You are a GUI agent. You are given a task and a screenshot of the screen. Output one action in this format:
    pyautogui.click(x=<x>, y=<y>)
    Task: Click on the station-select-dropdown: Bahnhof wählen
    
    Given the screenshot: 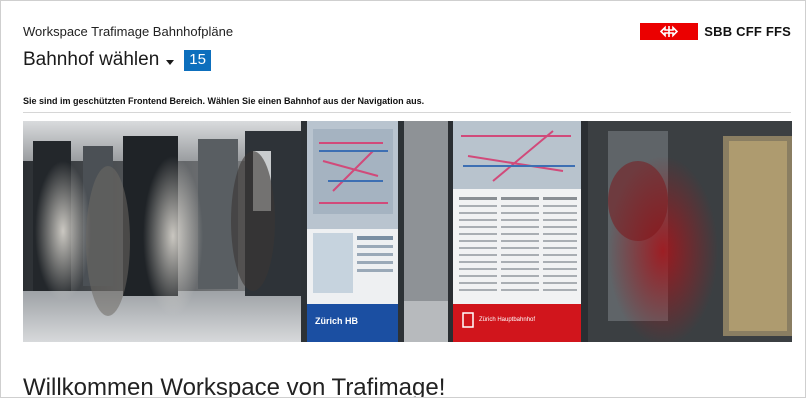 What is the action you would take?
    pyautogui.click(x=99, y=60)
    